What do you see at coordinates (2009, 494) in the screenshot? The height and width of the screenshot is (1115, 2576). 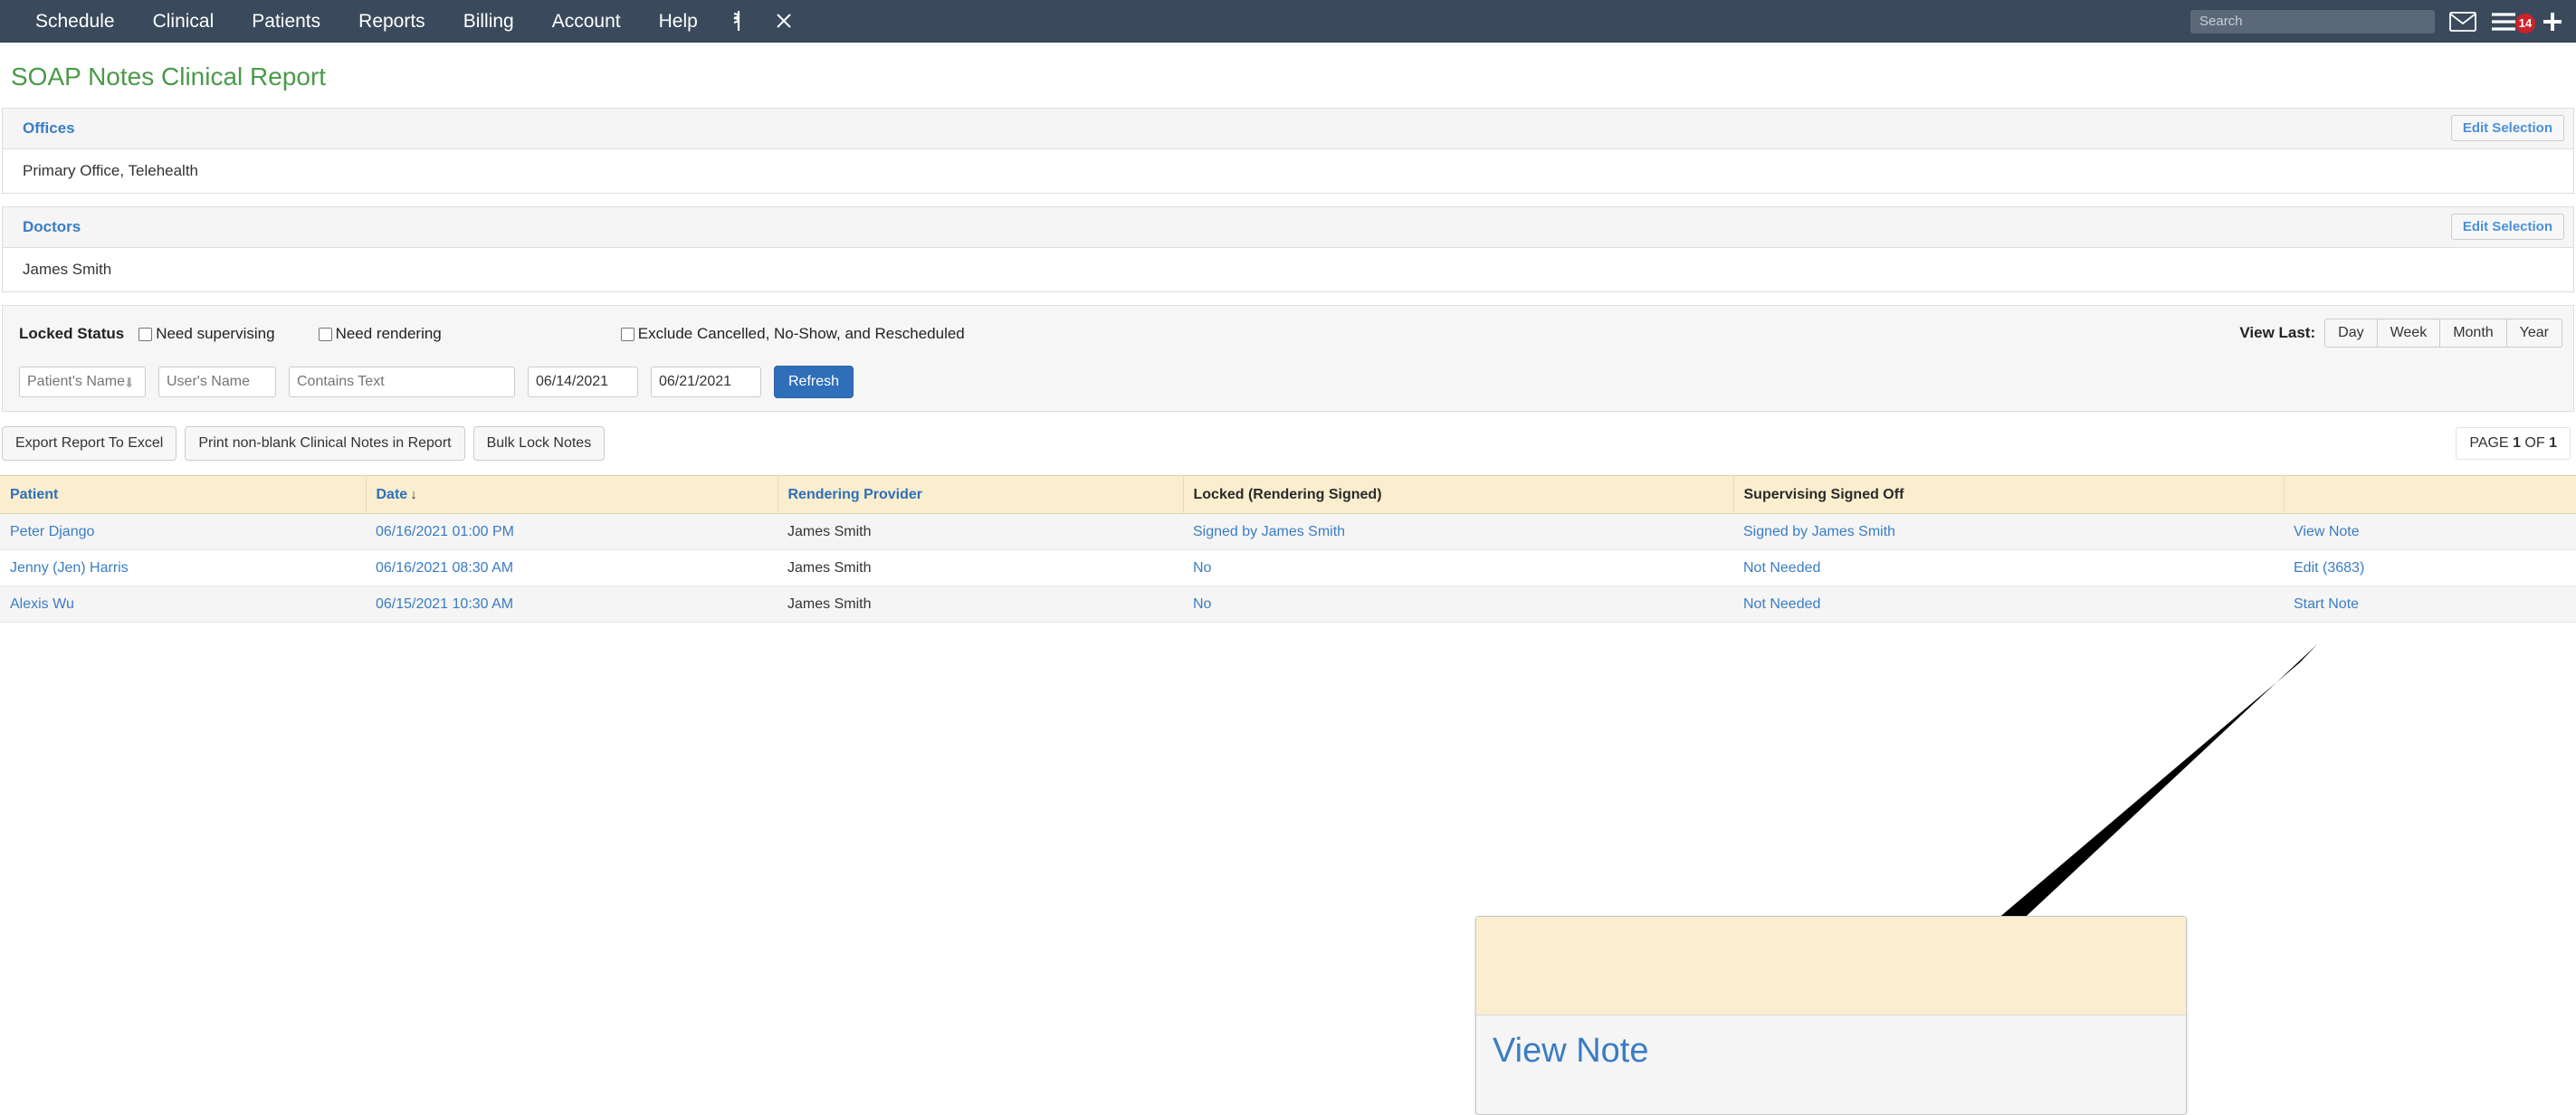 I see `col-header-supervising: Supervising Signed Off` at bounding box center [2009, 494].